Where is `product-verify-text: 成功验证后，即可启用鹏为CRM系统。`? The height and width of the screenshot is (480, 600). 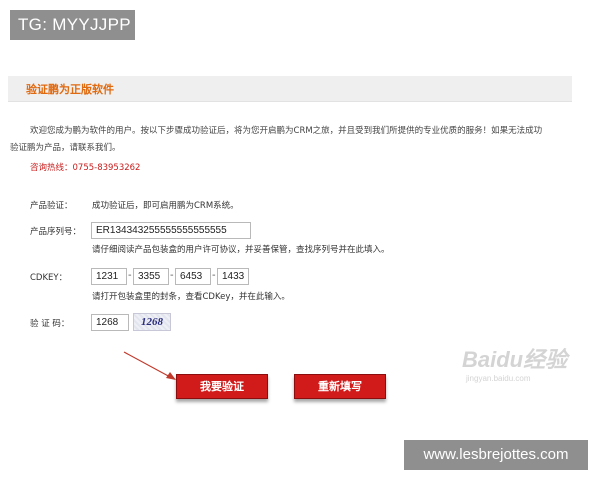 product-verify-text: 成功验证后，即可启用鹏为CRM系统。 is located at coordinates (165, 206).